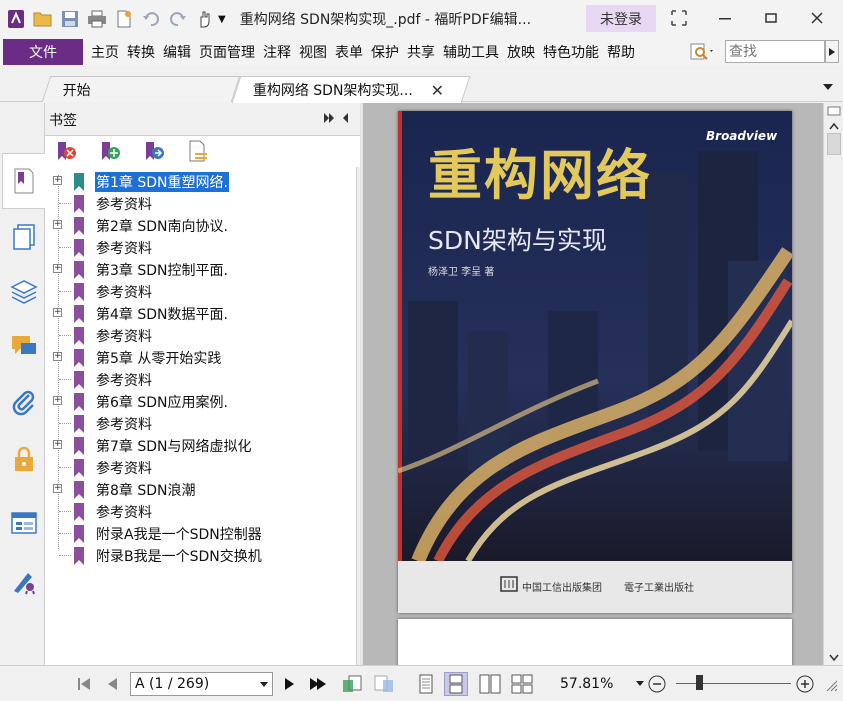 The image size is (843, 701). I want to click on panel-collapse-icon, so click(337, 120).